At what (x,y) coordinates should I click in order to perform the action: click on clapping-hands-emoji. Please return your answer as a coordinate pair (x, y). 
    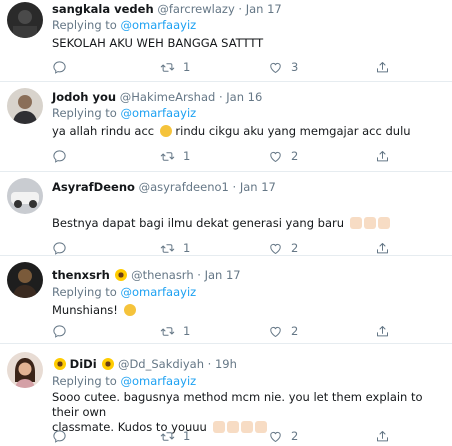
    Looking at the image, I should click on (355, 223).